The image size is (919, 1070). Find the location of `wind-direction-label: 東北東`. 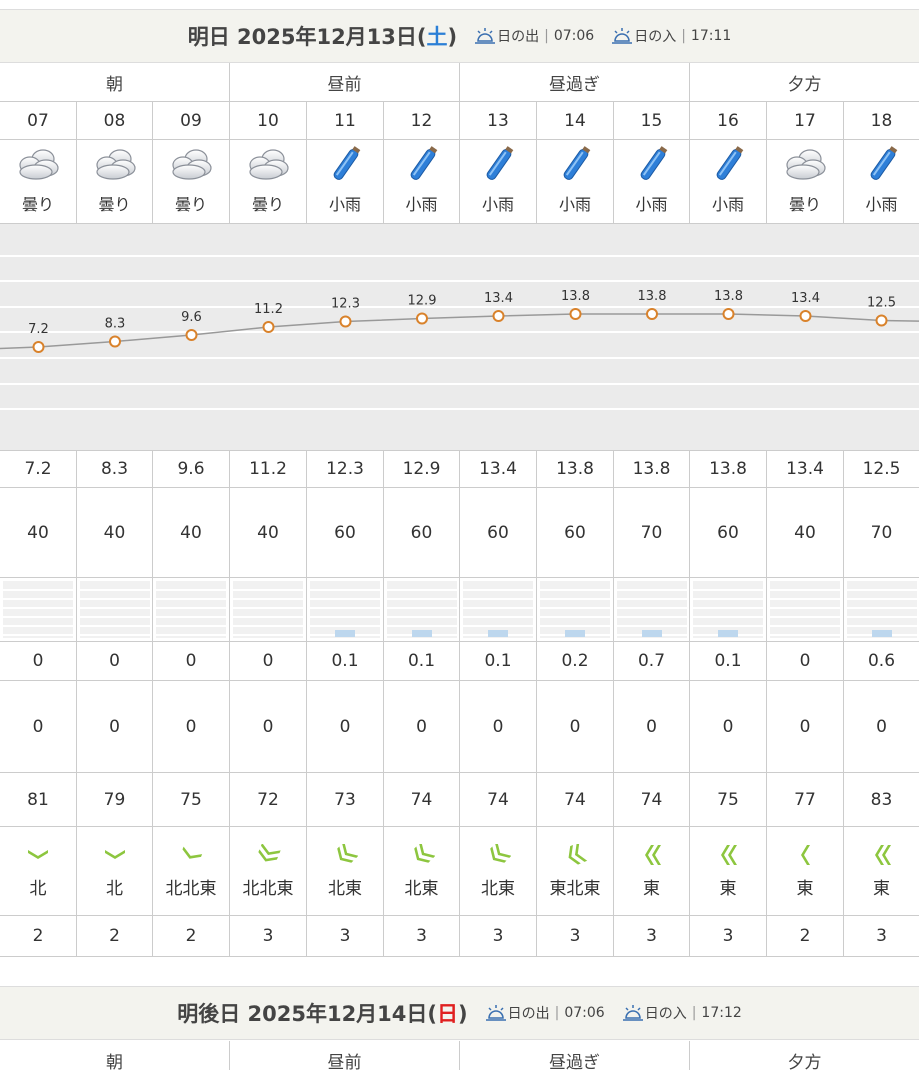

wind-direction-label: 東北東 is located at coordinates (575, 888).